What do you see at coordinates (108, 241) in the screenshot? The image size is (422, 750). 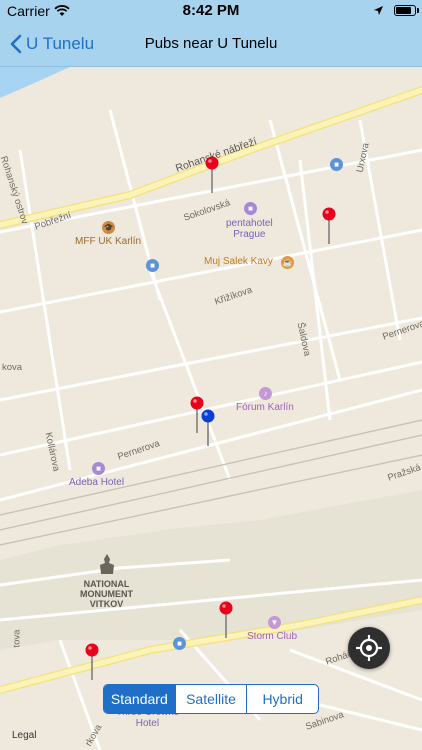 I see `poi-mff-uk: MFF UK Karlín` at bounding box center [108, 241].